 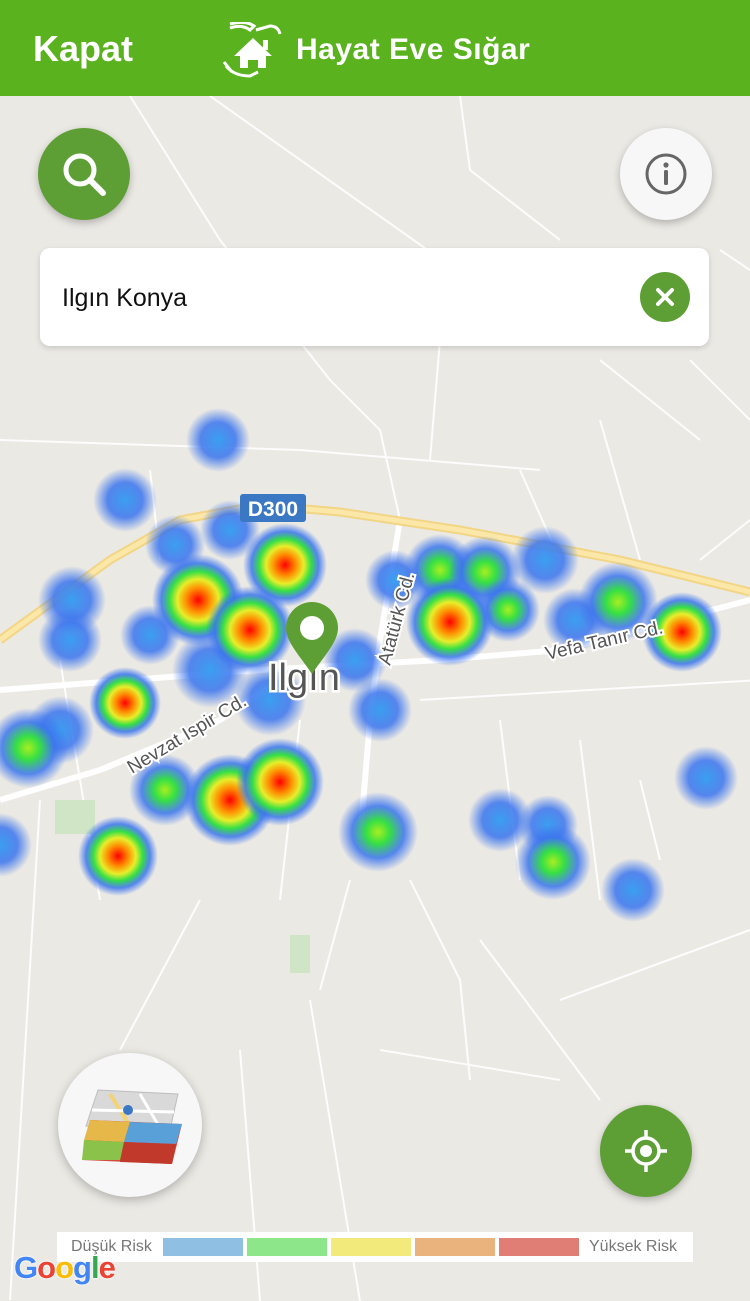 I want to click on search-icon, so click(x=84, y=174).